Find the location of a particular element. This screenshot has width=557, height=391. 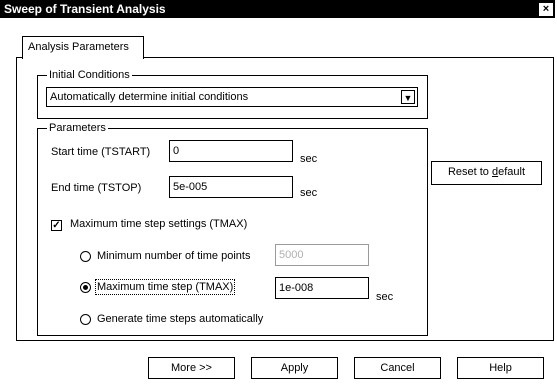

end-time-unit: sec is located at coordinates (309, 193).